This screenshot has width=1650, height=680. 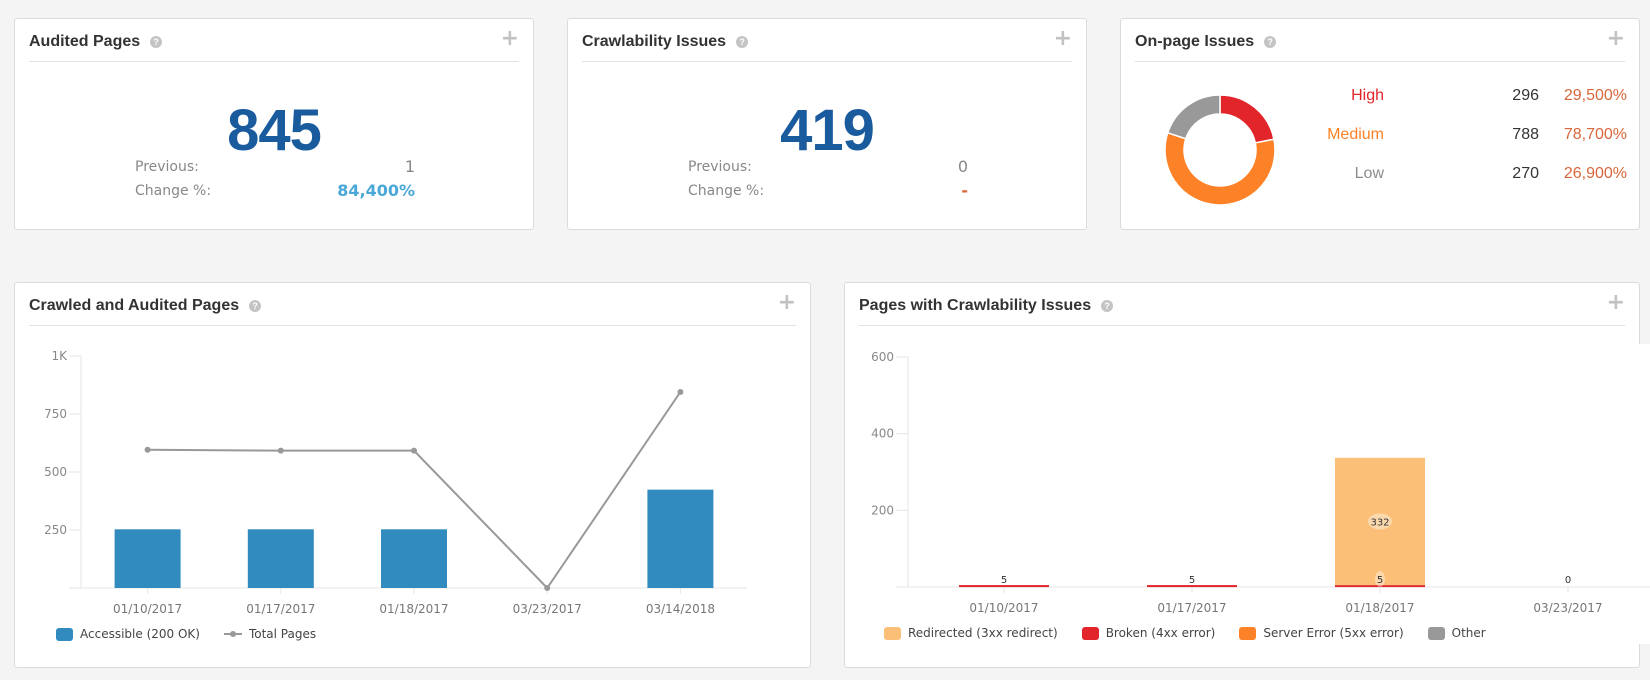 I want to click on change-value: 84,400%, so click(x=376, y=190).